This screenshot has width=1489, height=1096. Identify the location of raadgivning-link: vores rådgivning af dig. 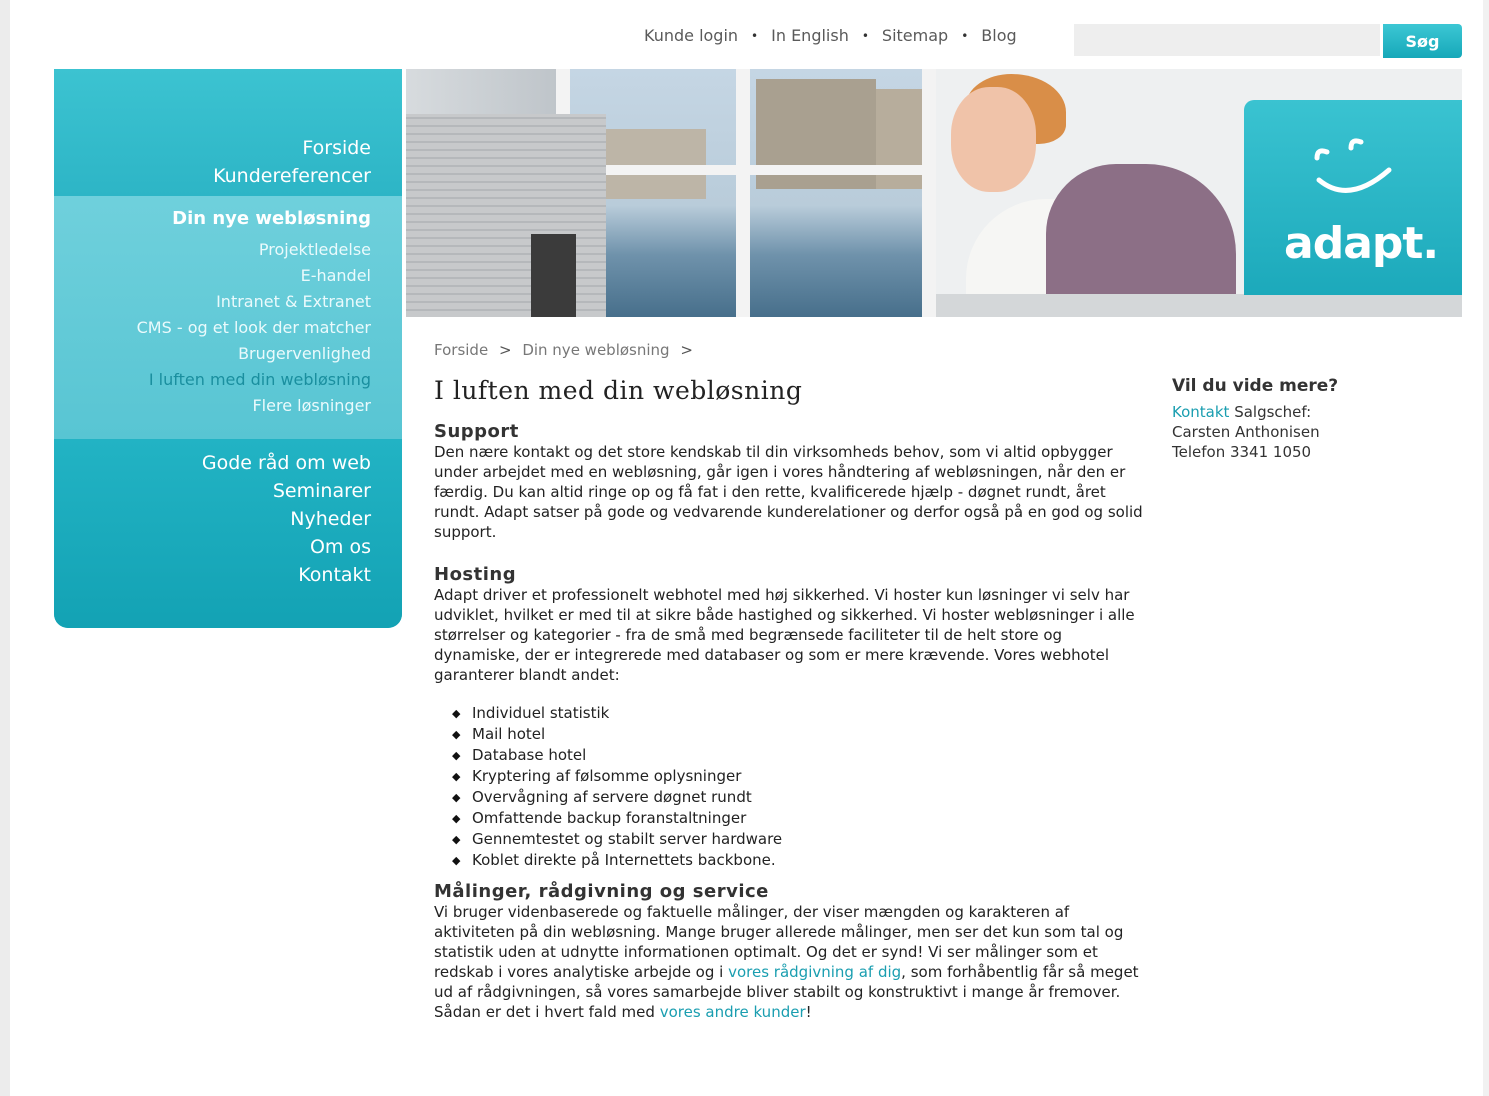
(814, 972).